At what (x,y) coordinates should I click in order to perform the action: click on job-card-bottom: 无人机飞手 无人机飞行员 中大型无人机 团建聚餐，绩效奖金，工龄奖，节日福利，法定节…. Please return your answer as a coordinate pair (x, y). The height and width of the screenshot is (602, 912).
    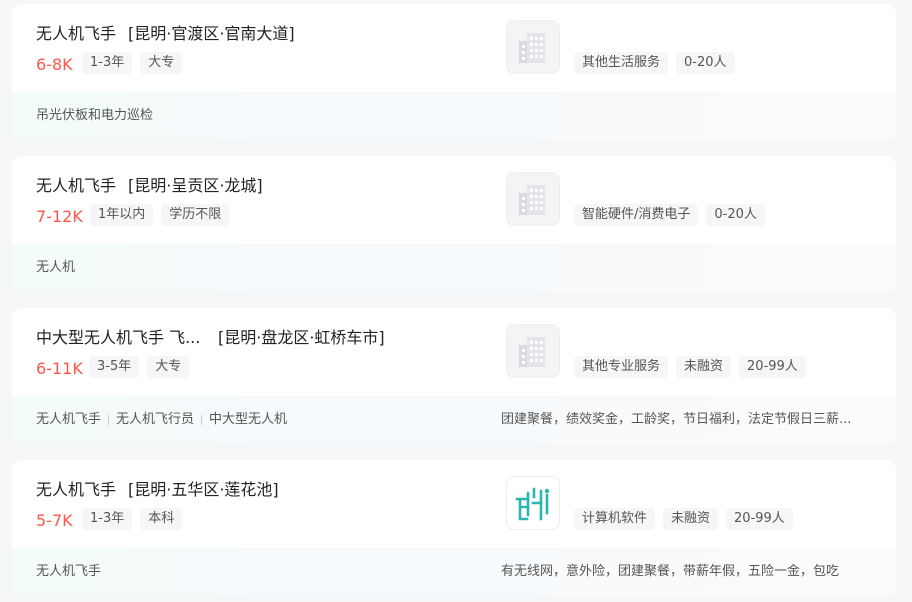
    Looking at the image, I should click on (454, 420).